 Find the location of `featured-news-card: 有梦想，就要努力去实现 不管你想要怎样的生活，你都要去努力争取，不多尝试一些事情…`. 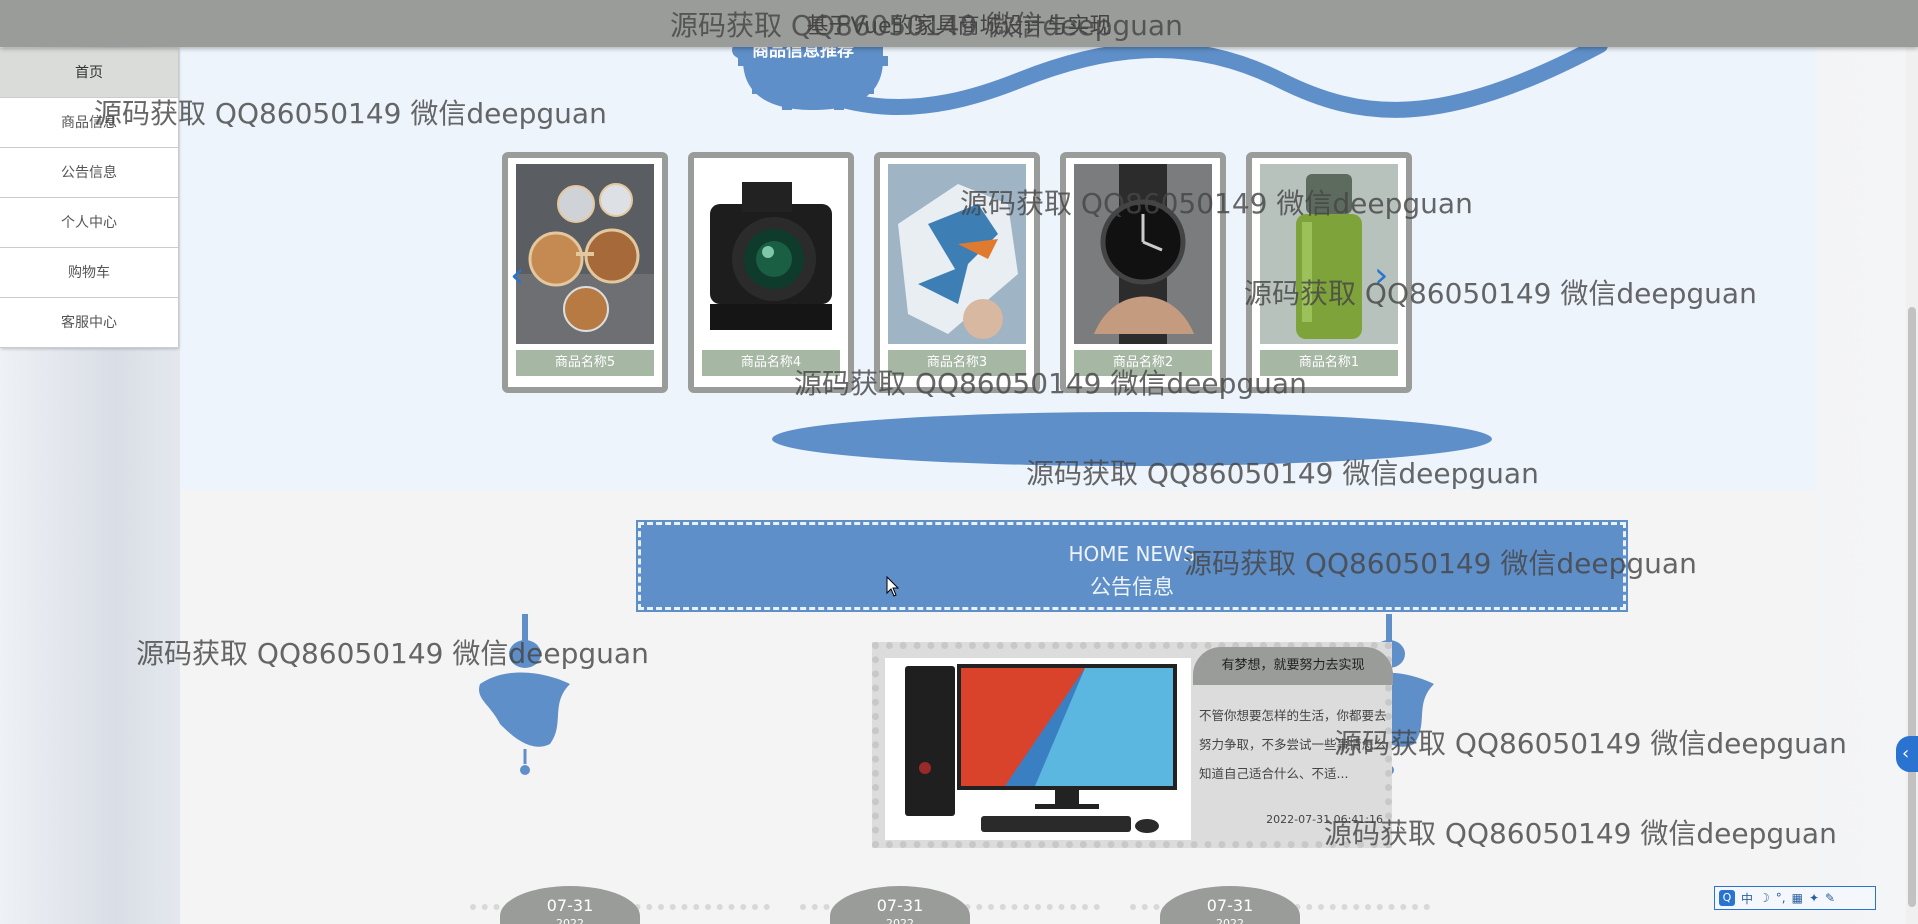

featured-news-card: 有梦想，就要努力去实现 不管你想要怎样的生活，你都要去努力争取，不多尝试一些事情… is located at coordinates (1132, 745).